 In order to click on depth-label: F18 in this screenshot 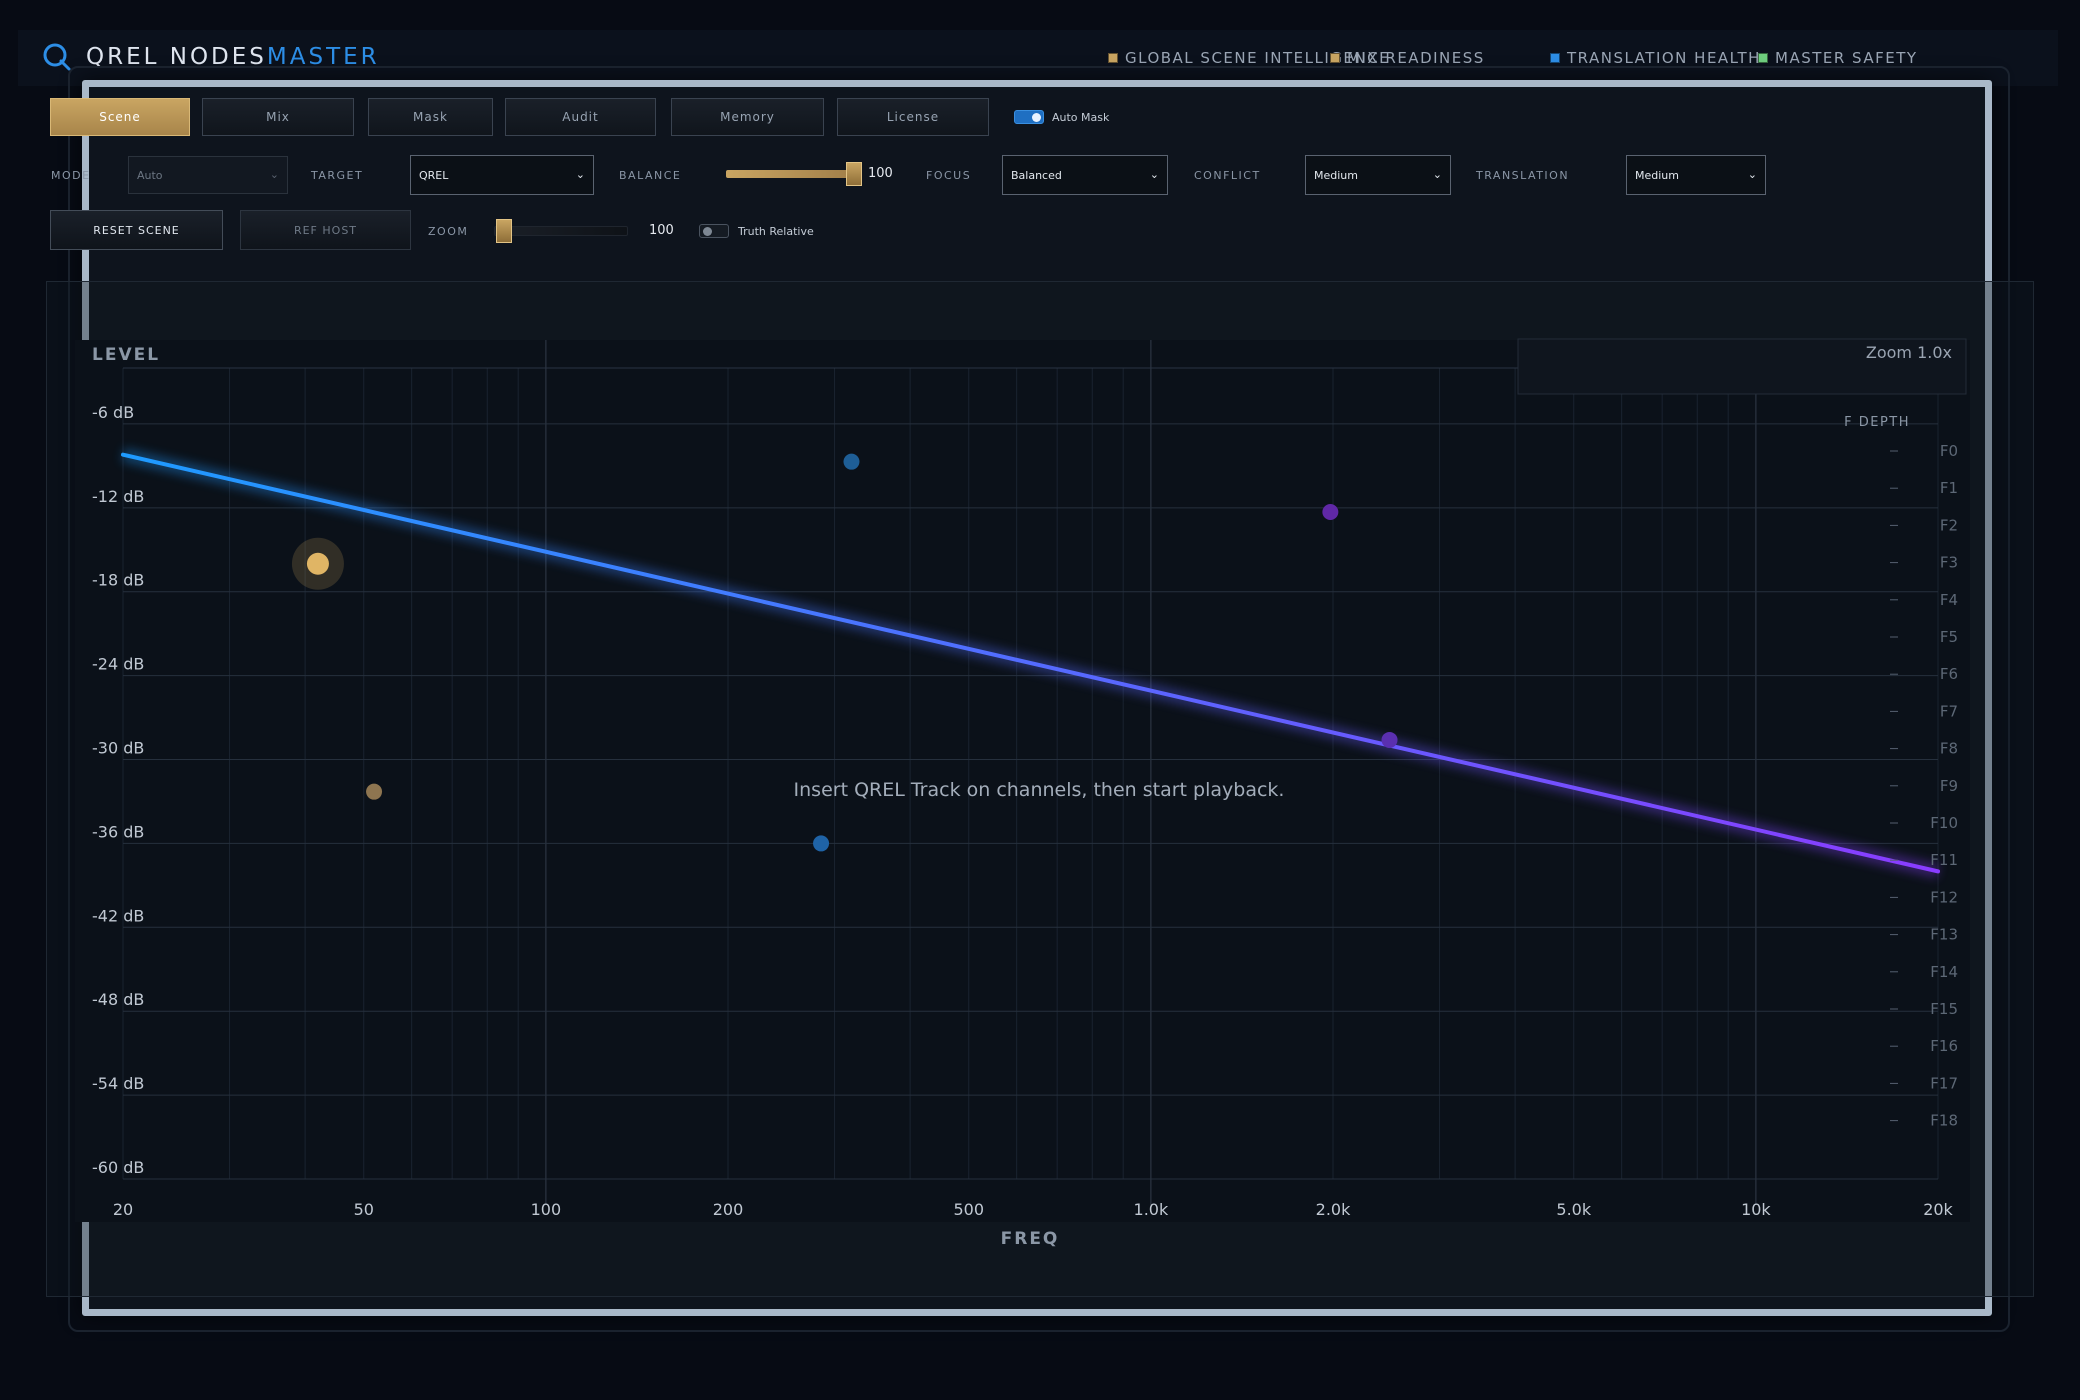, I will do `click(1944, 1121)`.